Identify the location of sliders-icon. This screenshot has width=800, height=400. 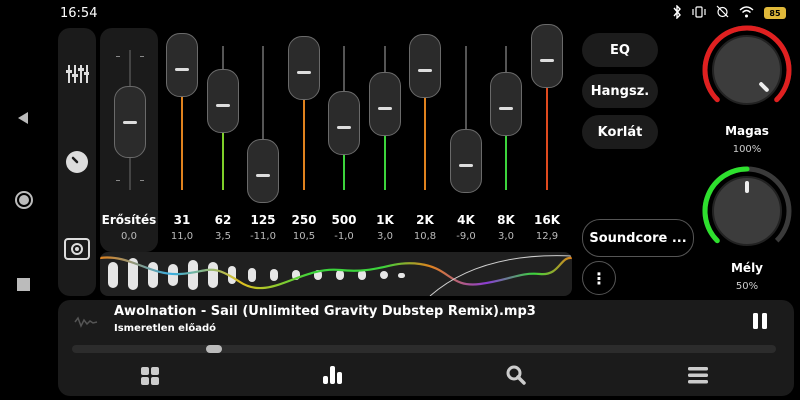
(77, 76).